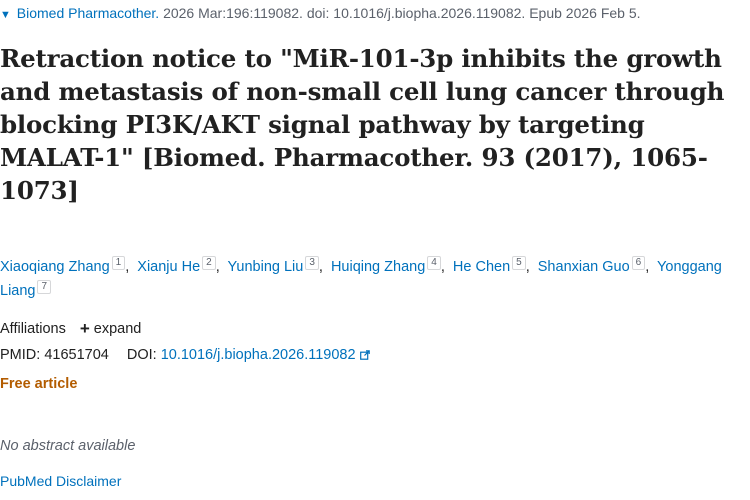  What do you see at coordinates (141, 355) in the screenshot?
I see `doi-label: DOI:` at bounding box center [141, 355].